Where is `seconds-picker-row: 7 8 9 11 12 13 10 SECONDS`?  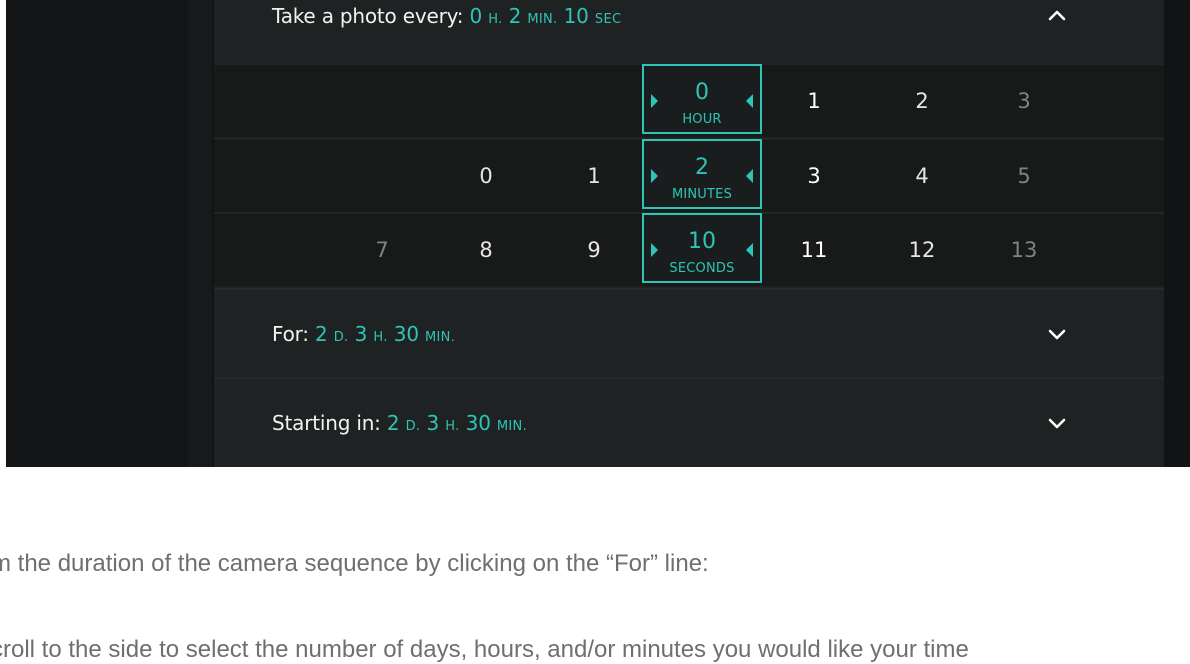
seconds-picker-row: 7 8 9 11 12 13 10 SECONDS is located at coordinates (689, 249).